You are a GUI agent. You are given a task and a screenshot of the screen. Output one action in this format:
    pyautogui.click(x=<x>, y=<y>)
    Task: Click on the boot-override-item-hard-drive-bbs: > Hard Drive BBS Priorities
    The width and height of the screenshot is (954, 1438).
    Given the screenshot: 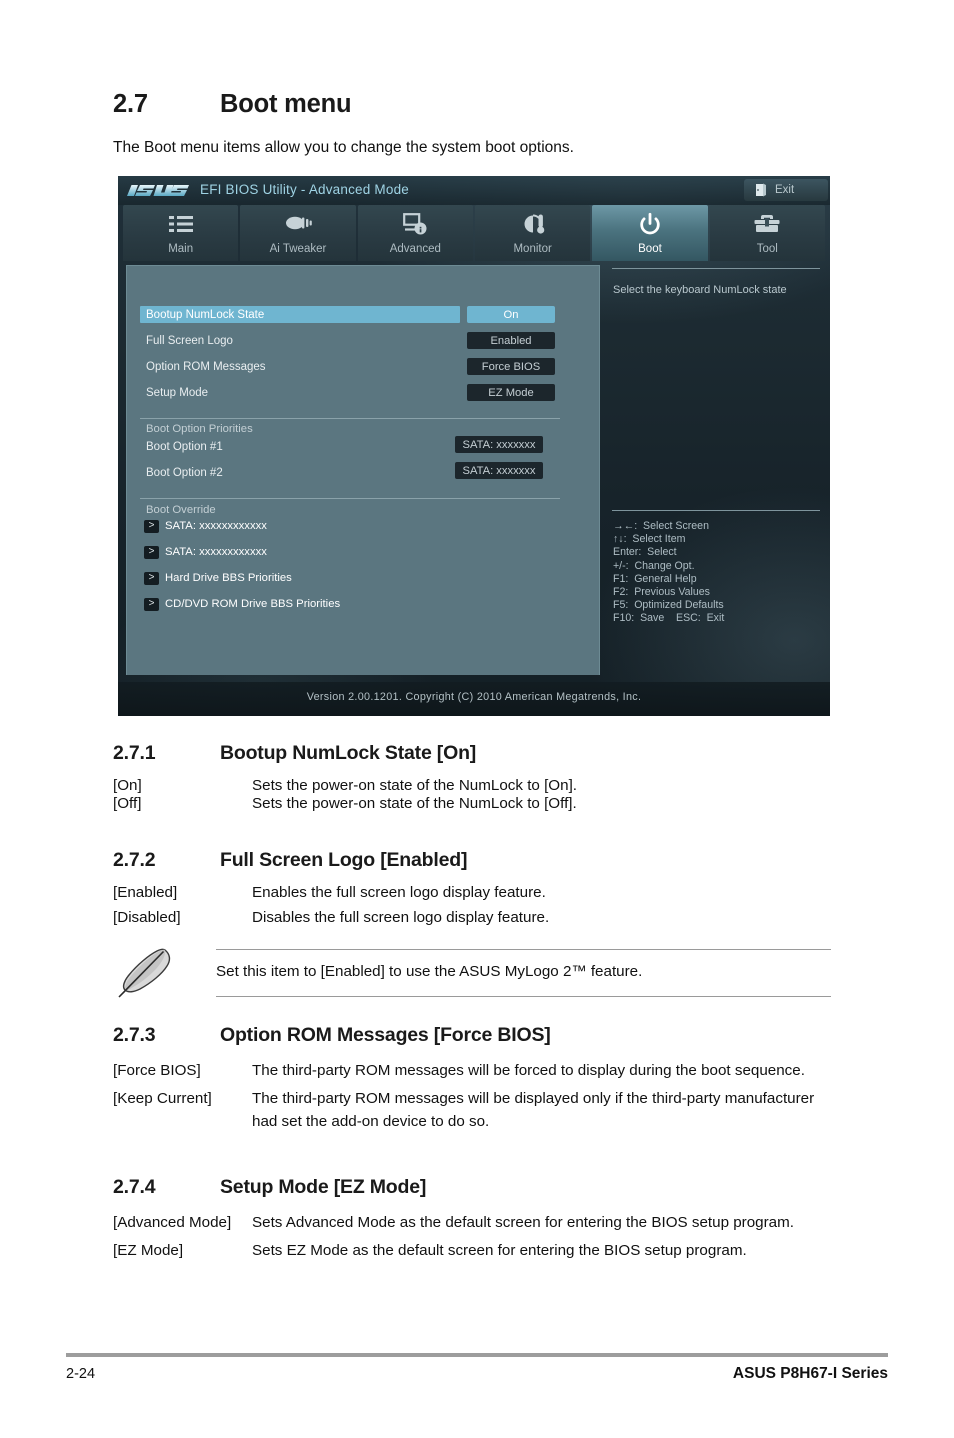 What is the action you would take?
    pyautogui.click(x=218, y=578)
    